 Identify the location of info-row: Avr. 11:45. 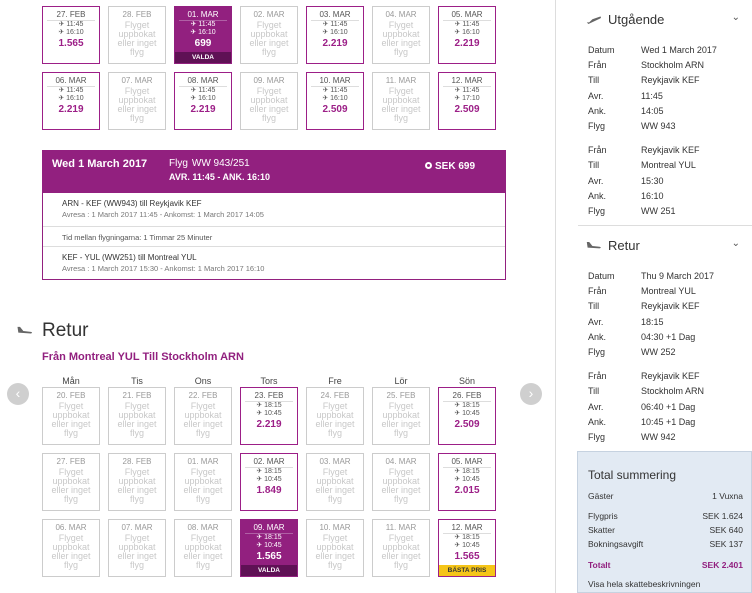
(665, 96).